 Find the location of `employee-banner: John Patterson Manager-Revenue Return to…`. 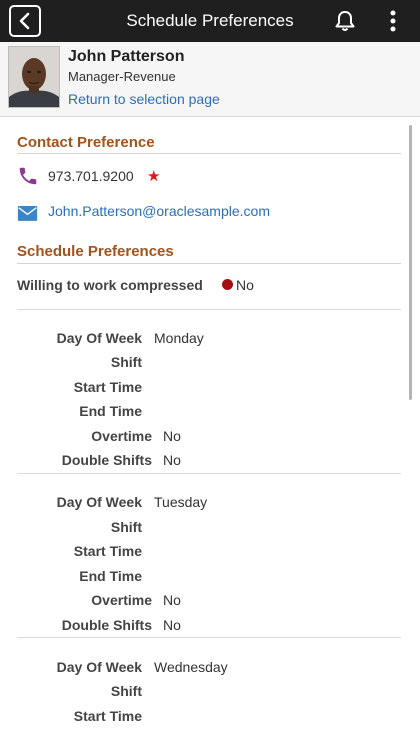

employee-banner: John Patterson Manager-Revenue Return to… is located at coordinates (210, 79).